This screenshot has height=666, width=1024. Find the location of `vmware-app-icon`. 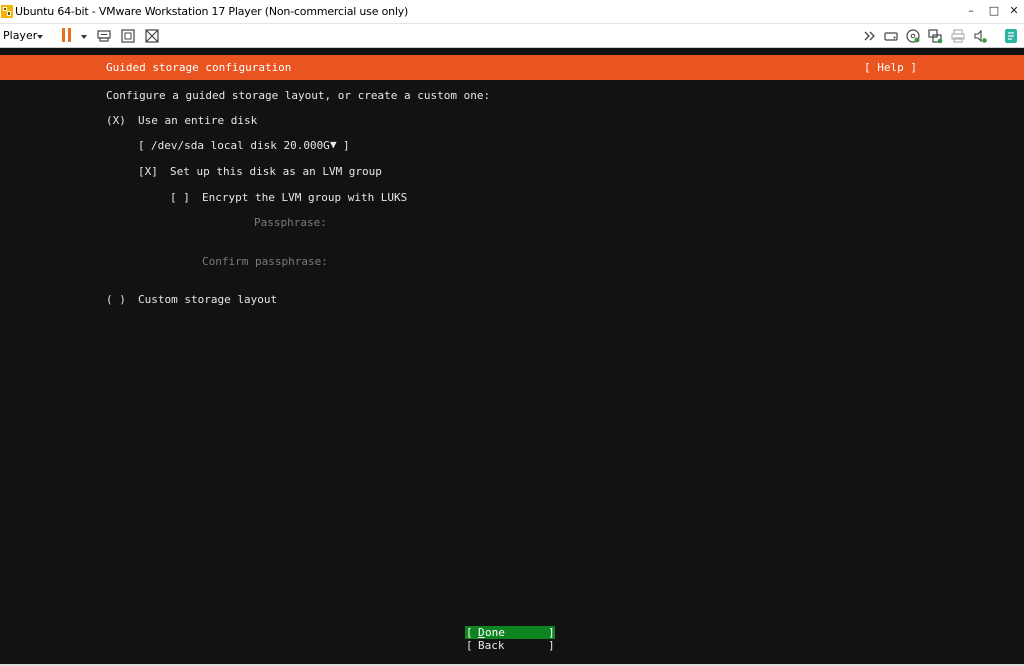

vmware-app-icon is located at coordinates (7, 11).